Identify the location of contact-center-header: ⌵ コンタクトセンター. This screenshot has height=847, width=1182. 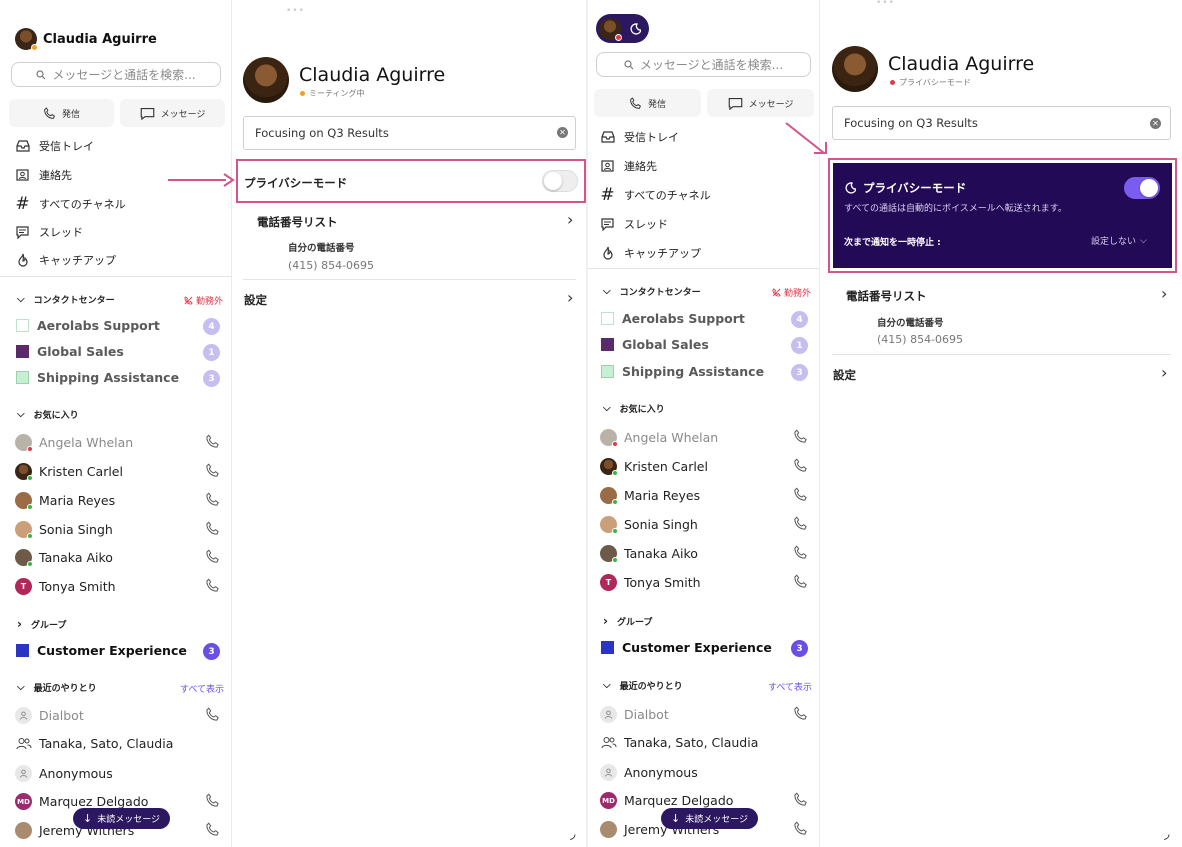
(66, 299).